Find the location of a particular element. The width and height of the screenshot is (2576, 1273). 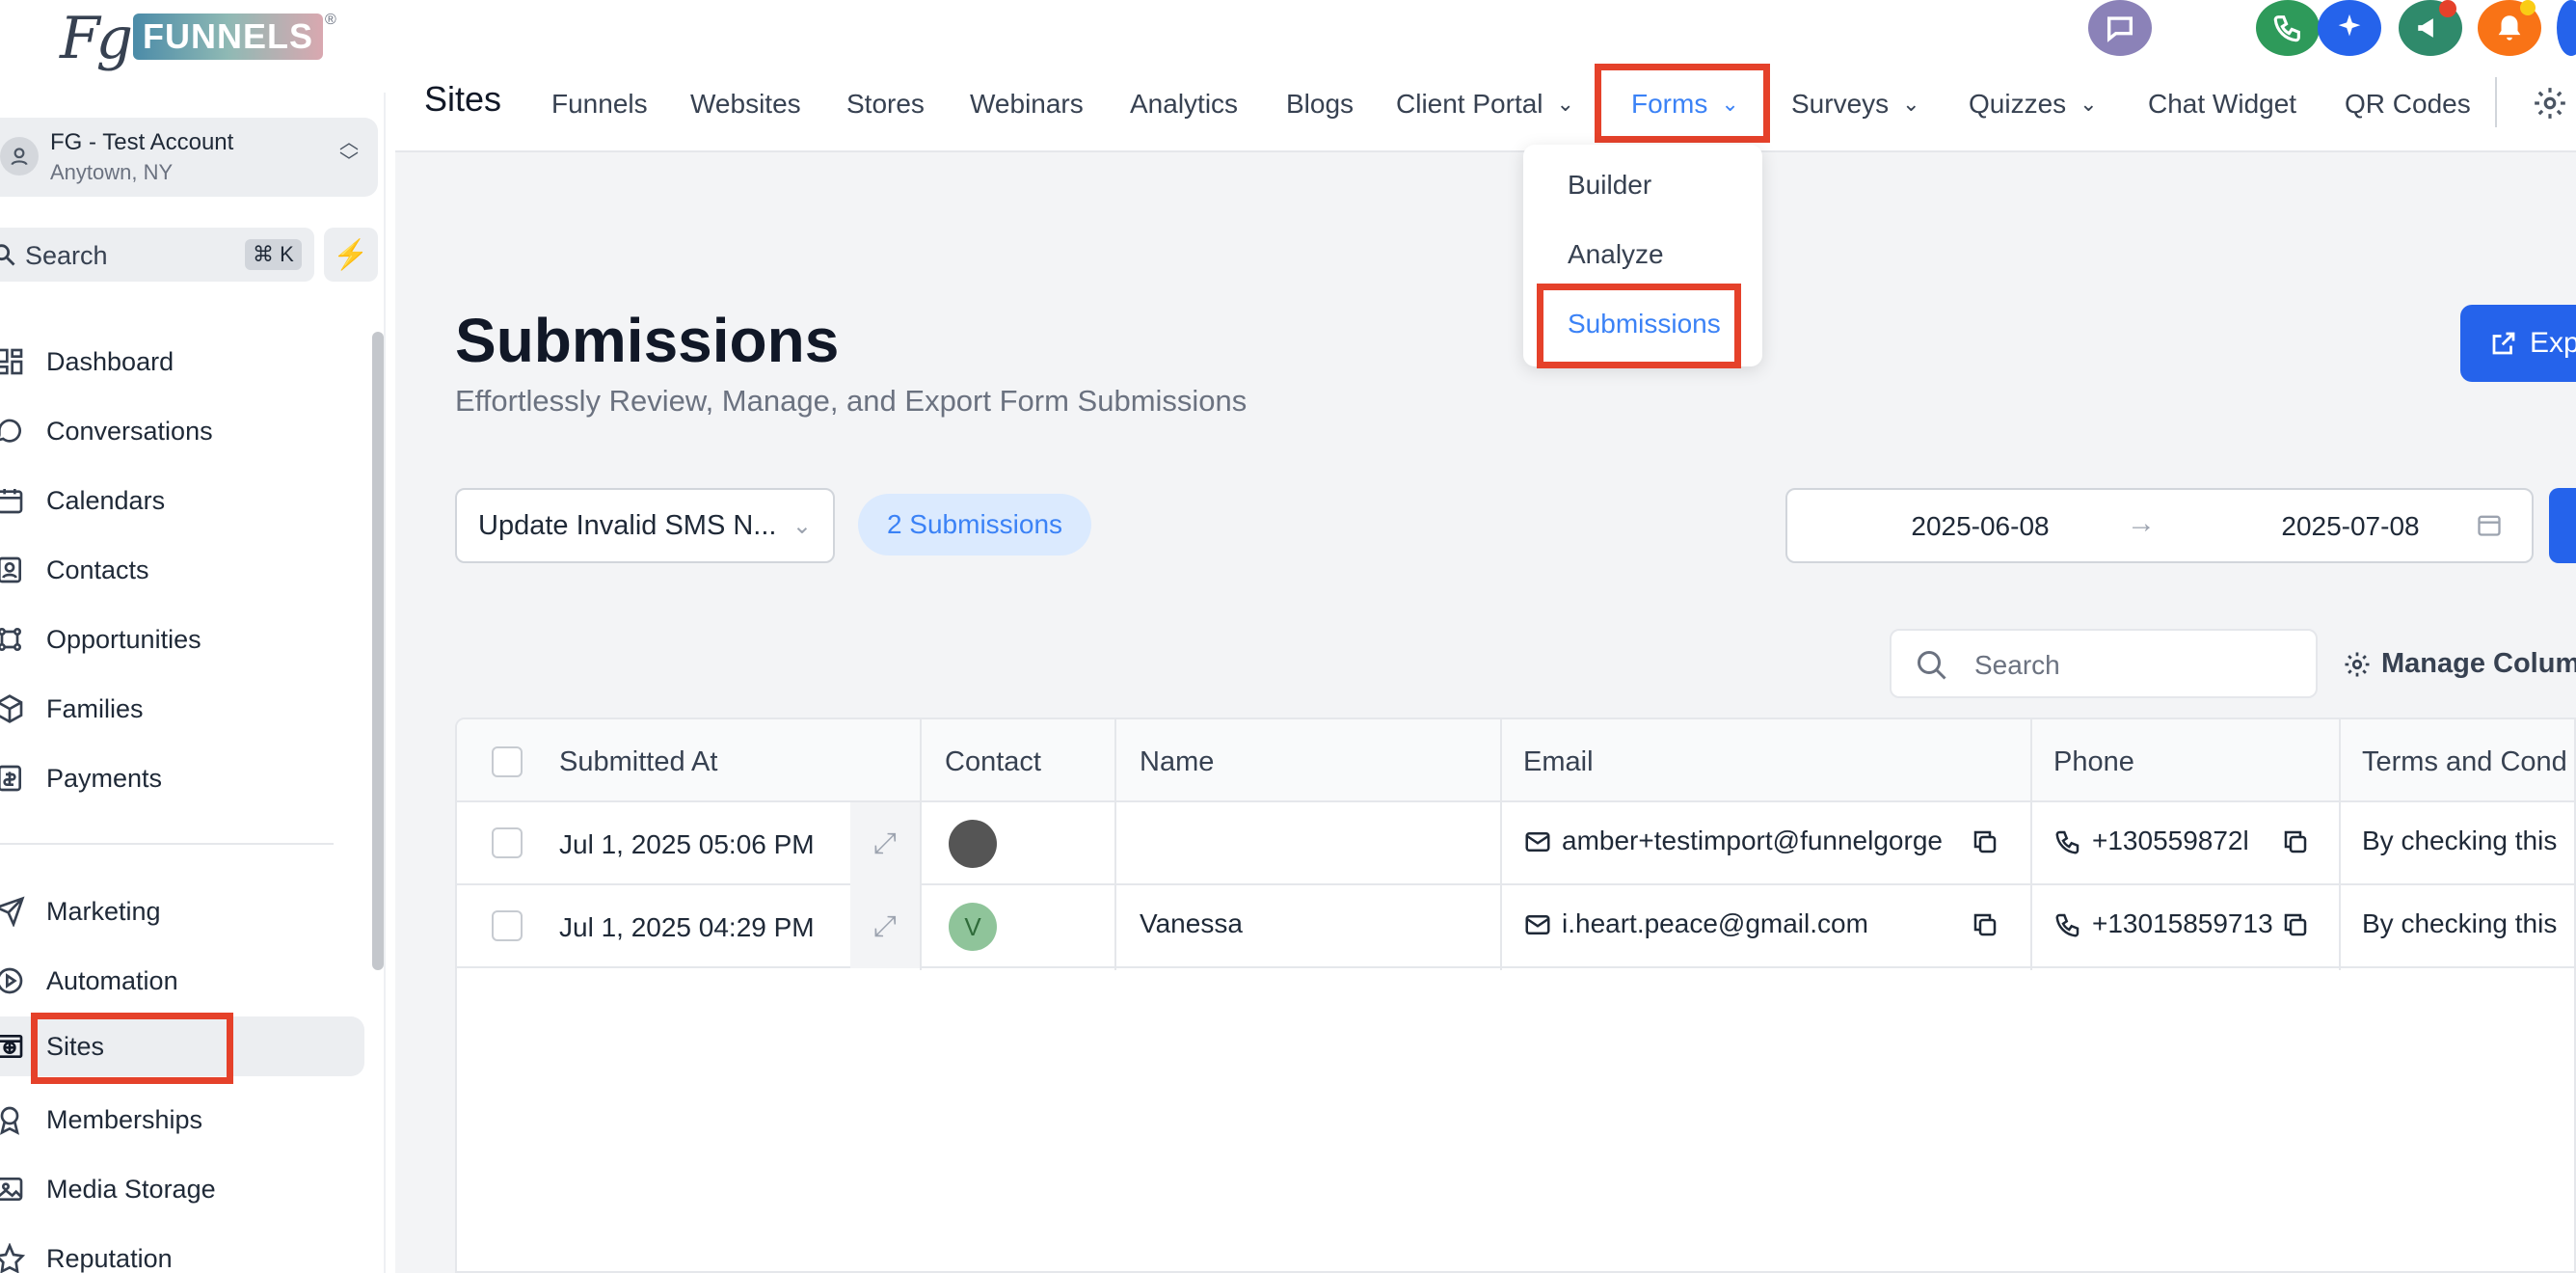

date-range-picker: 2025-06-08 → 2025-07-08 is located at coordinates (2160, 525).